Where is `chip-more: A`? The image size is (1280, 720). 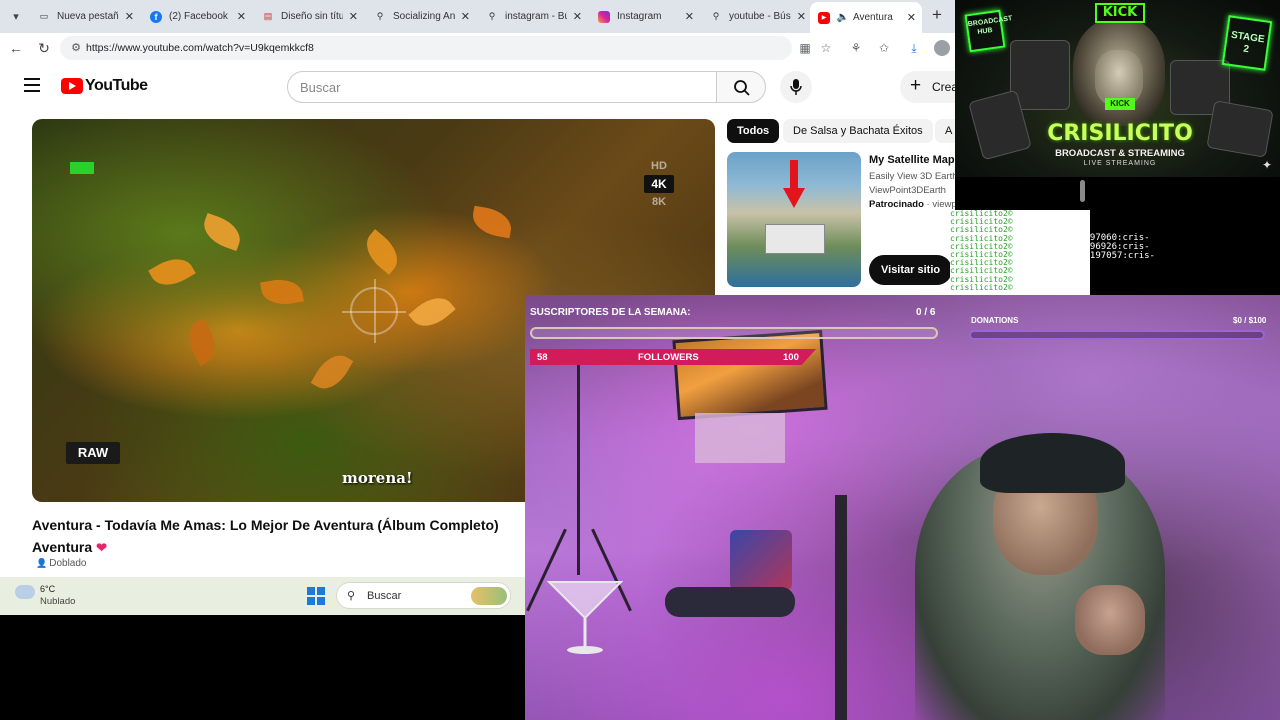
chip-more: A is located at coordinates (945, 131).